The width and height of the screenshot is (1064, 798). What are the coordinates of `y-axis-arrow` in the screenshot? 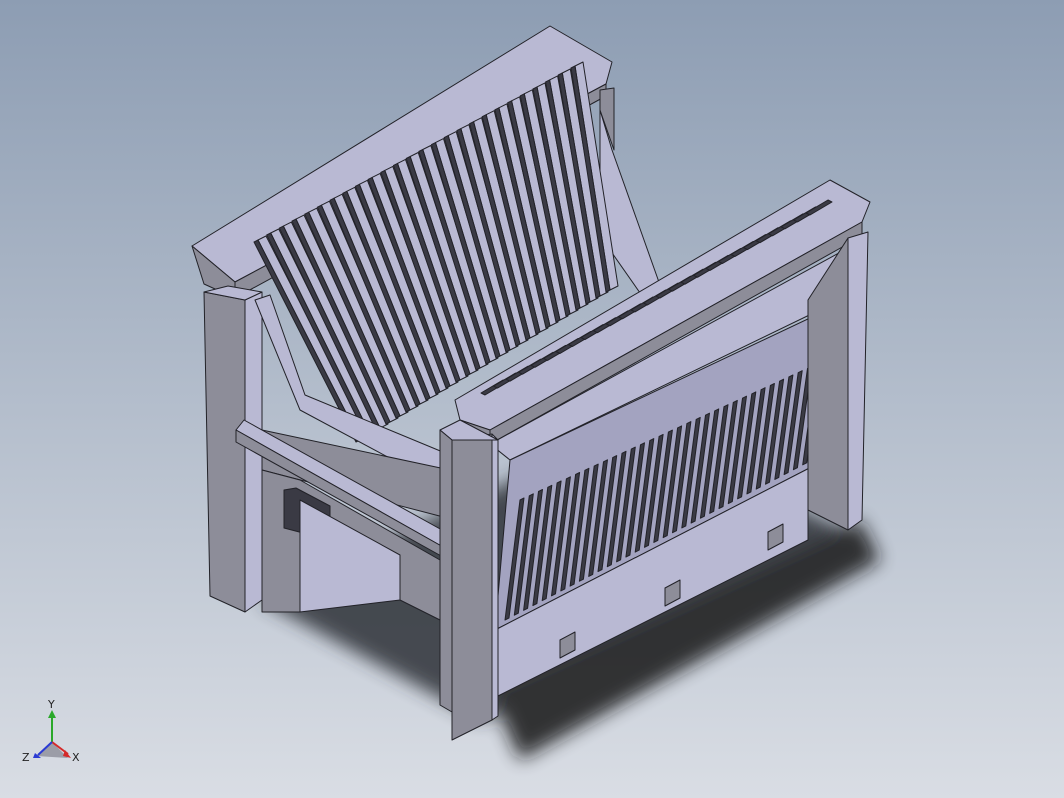 It's located at (52, 714).